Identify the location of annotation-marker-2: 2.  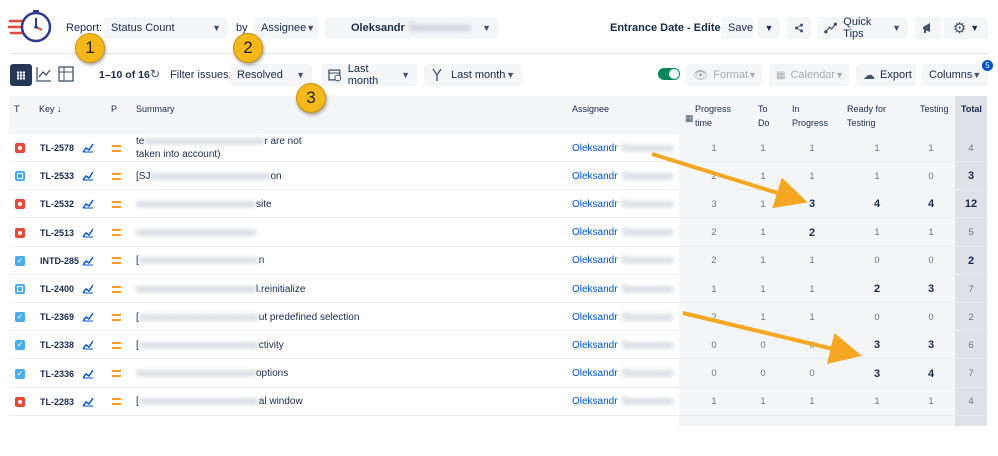
(248, 48).